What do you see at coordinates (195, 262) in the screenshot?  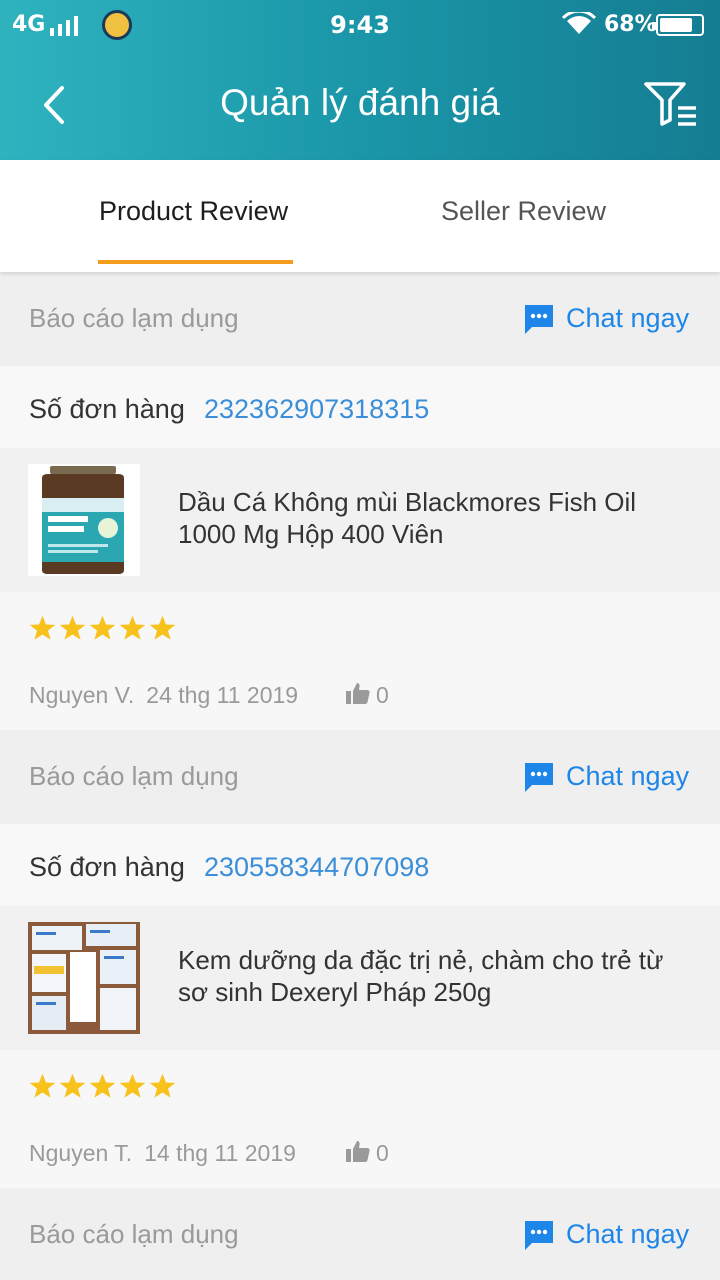 I see `active-tab-indicator` at bounding box center [195, 262].